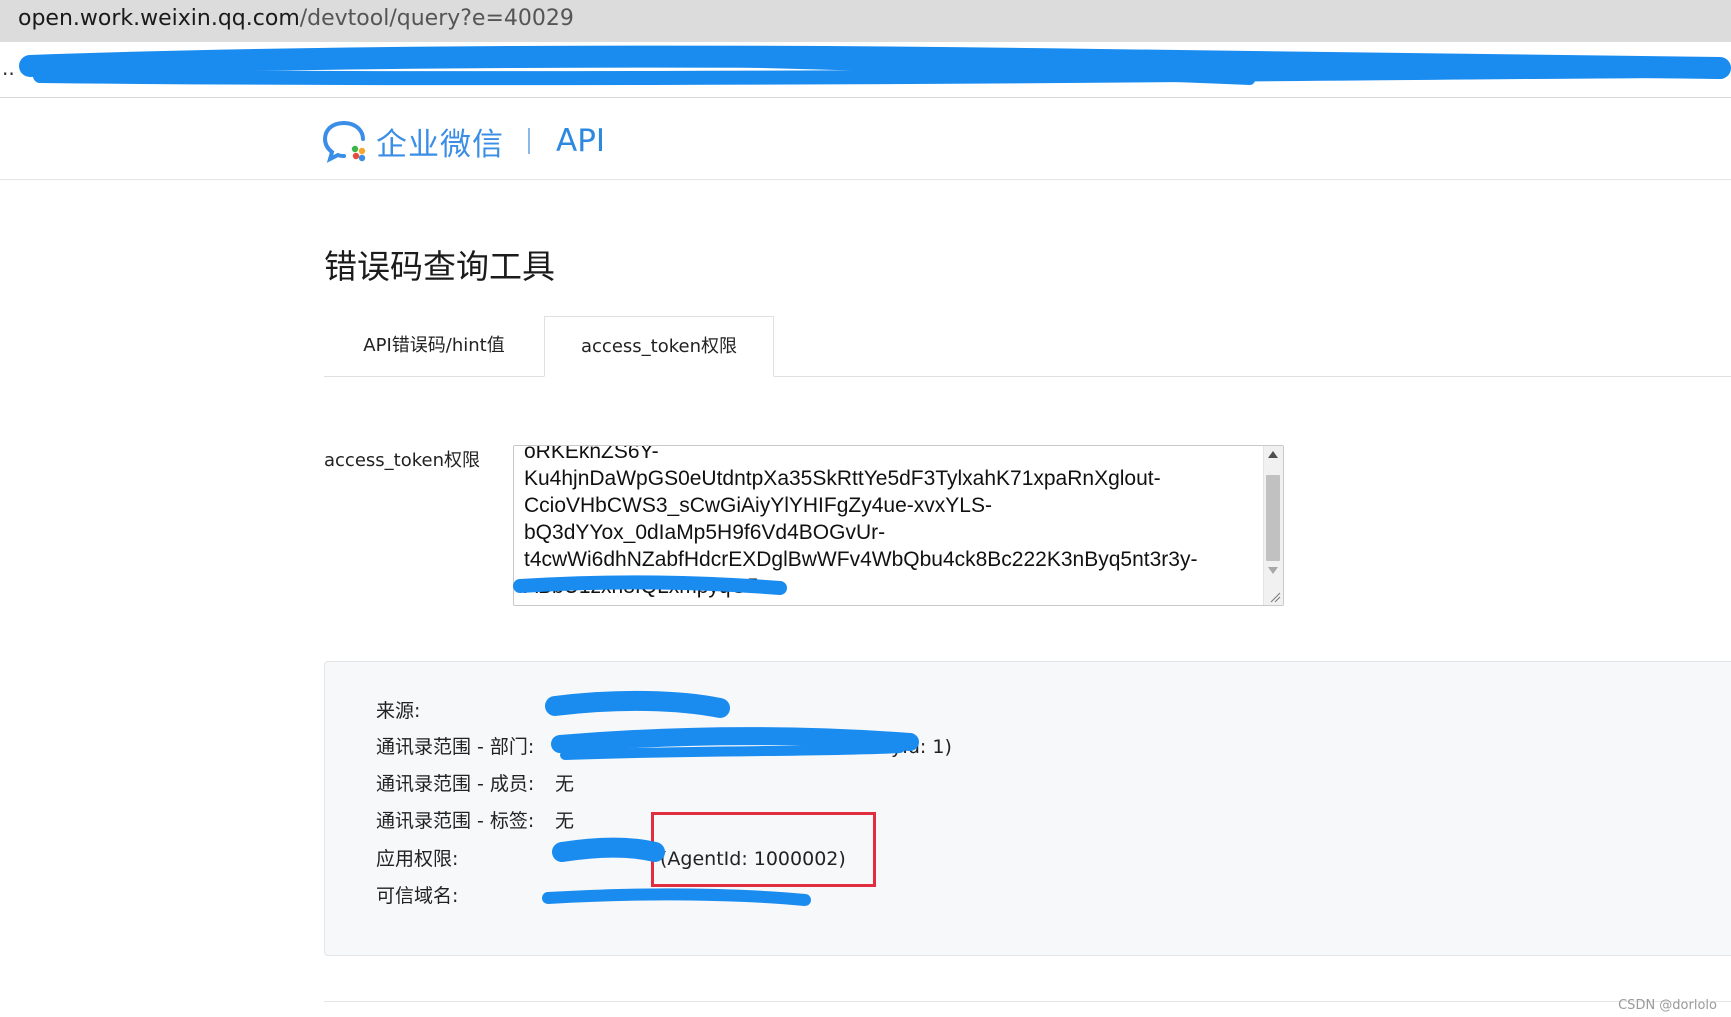 The image size is (1731, 1017). What do you see at coordinates (455, 784) in the screenshot?
I see `result-key: 通讯录范围 - 成员:` at bounding box center [455, 784].